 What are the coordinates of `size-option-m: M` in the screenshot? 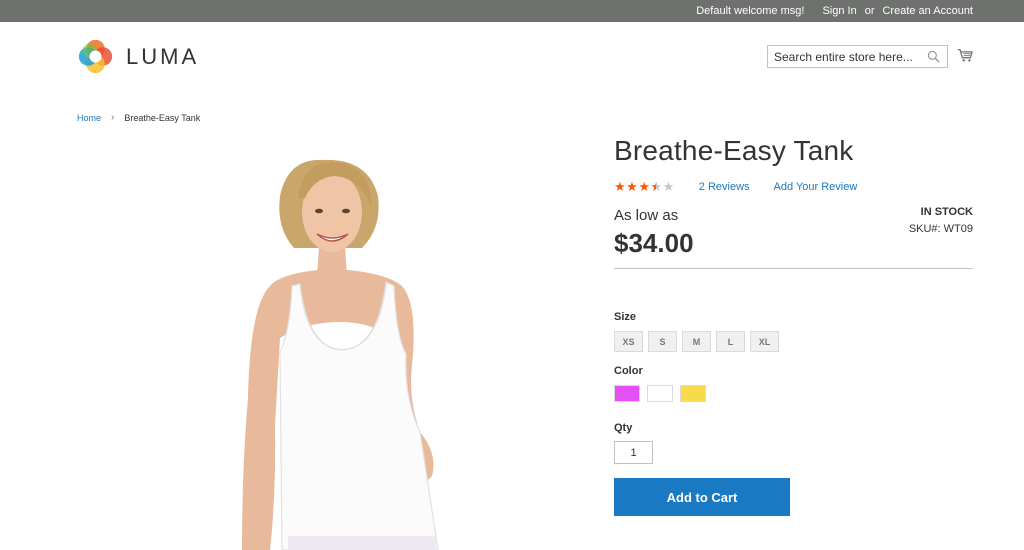 It's located at (696, 341).